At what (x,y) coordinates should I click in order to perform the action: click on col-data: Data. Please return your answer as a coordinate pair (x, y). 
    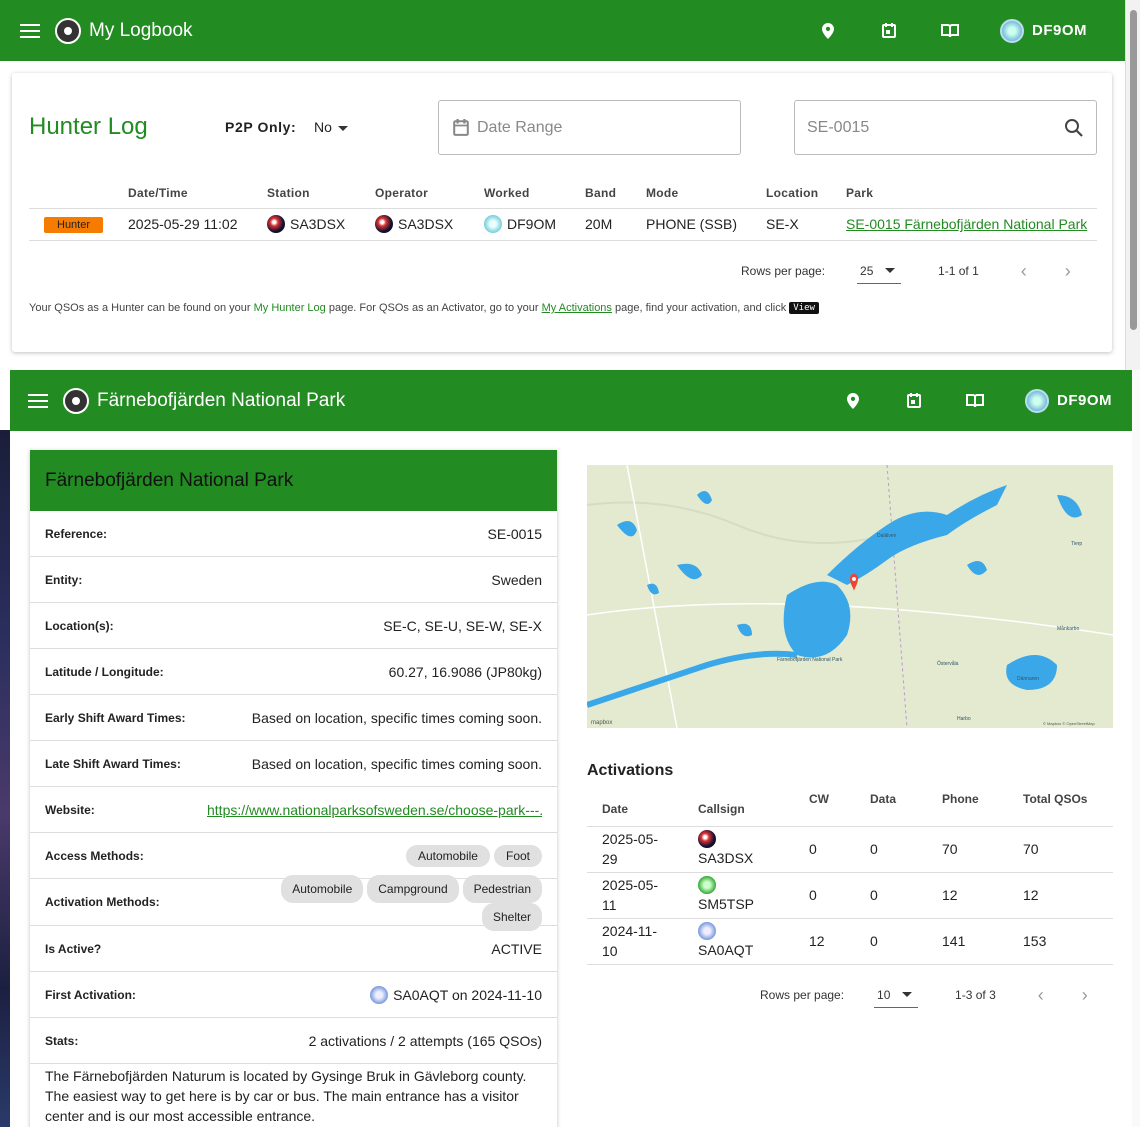
    Looking at the image, I should click on (906, 804).